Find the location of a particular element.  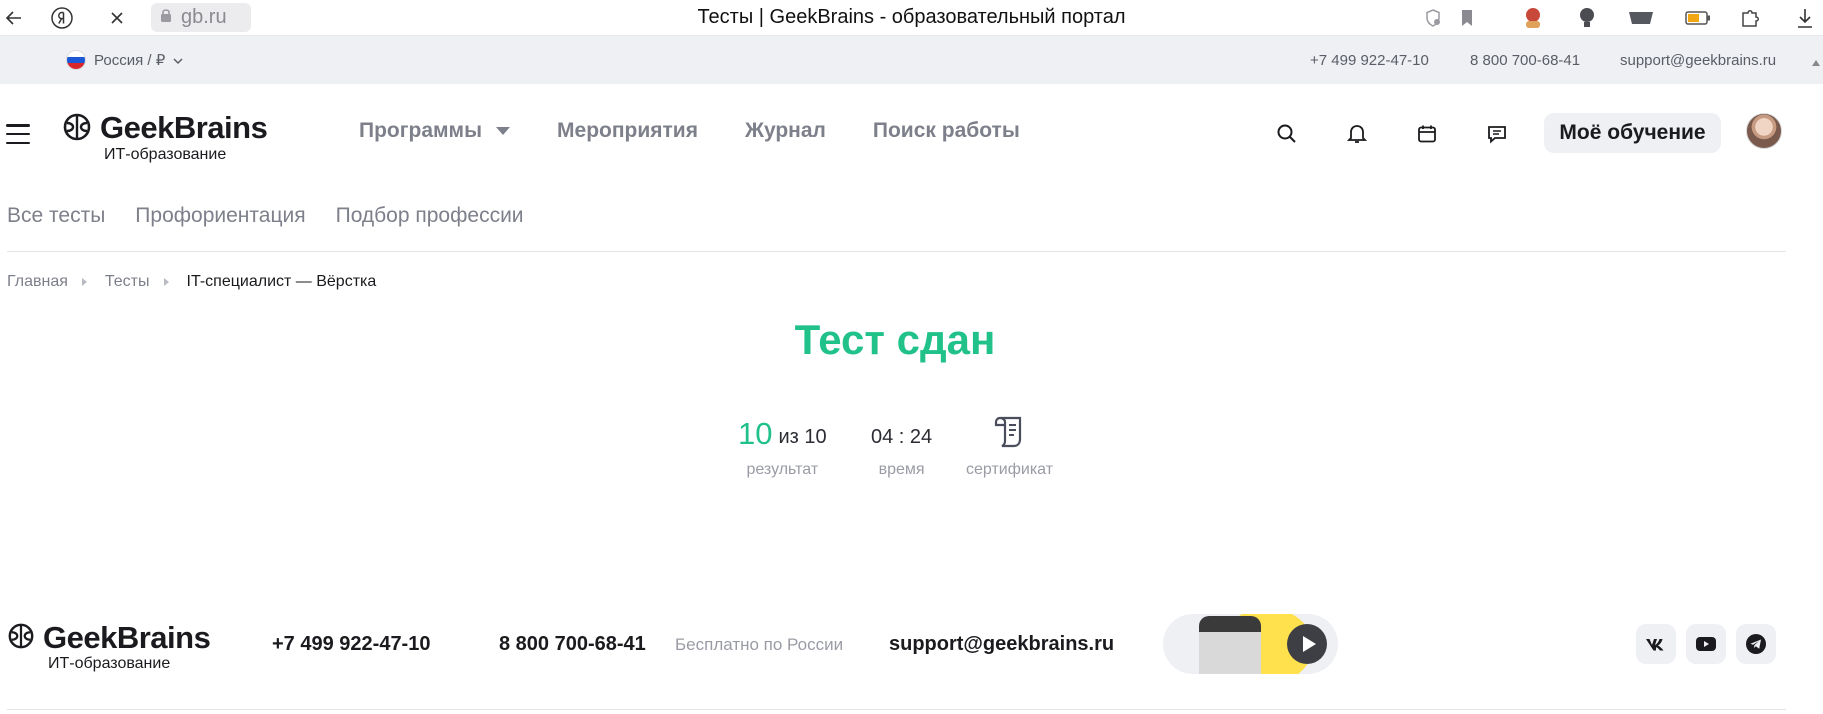

download-icon is located at coordinates (1805, 18).